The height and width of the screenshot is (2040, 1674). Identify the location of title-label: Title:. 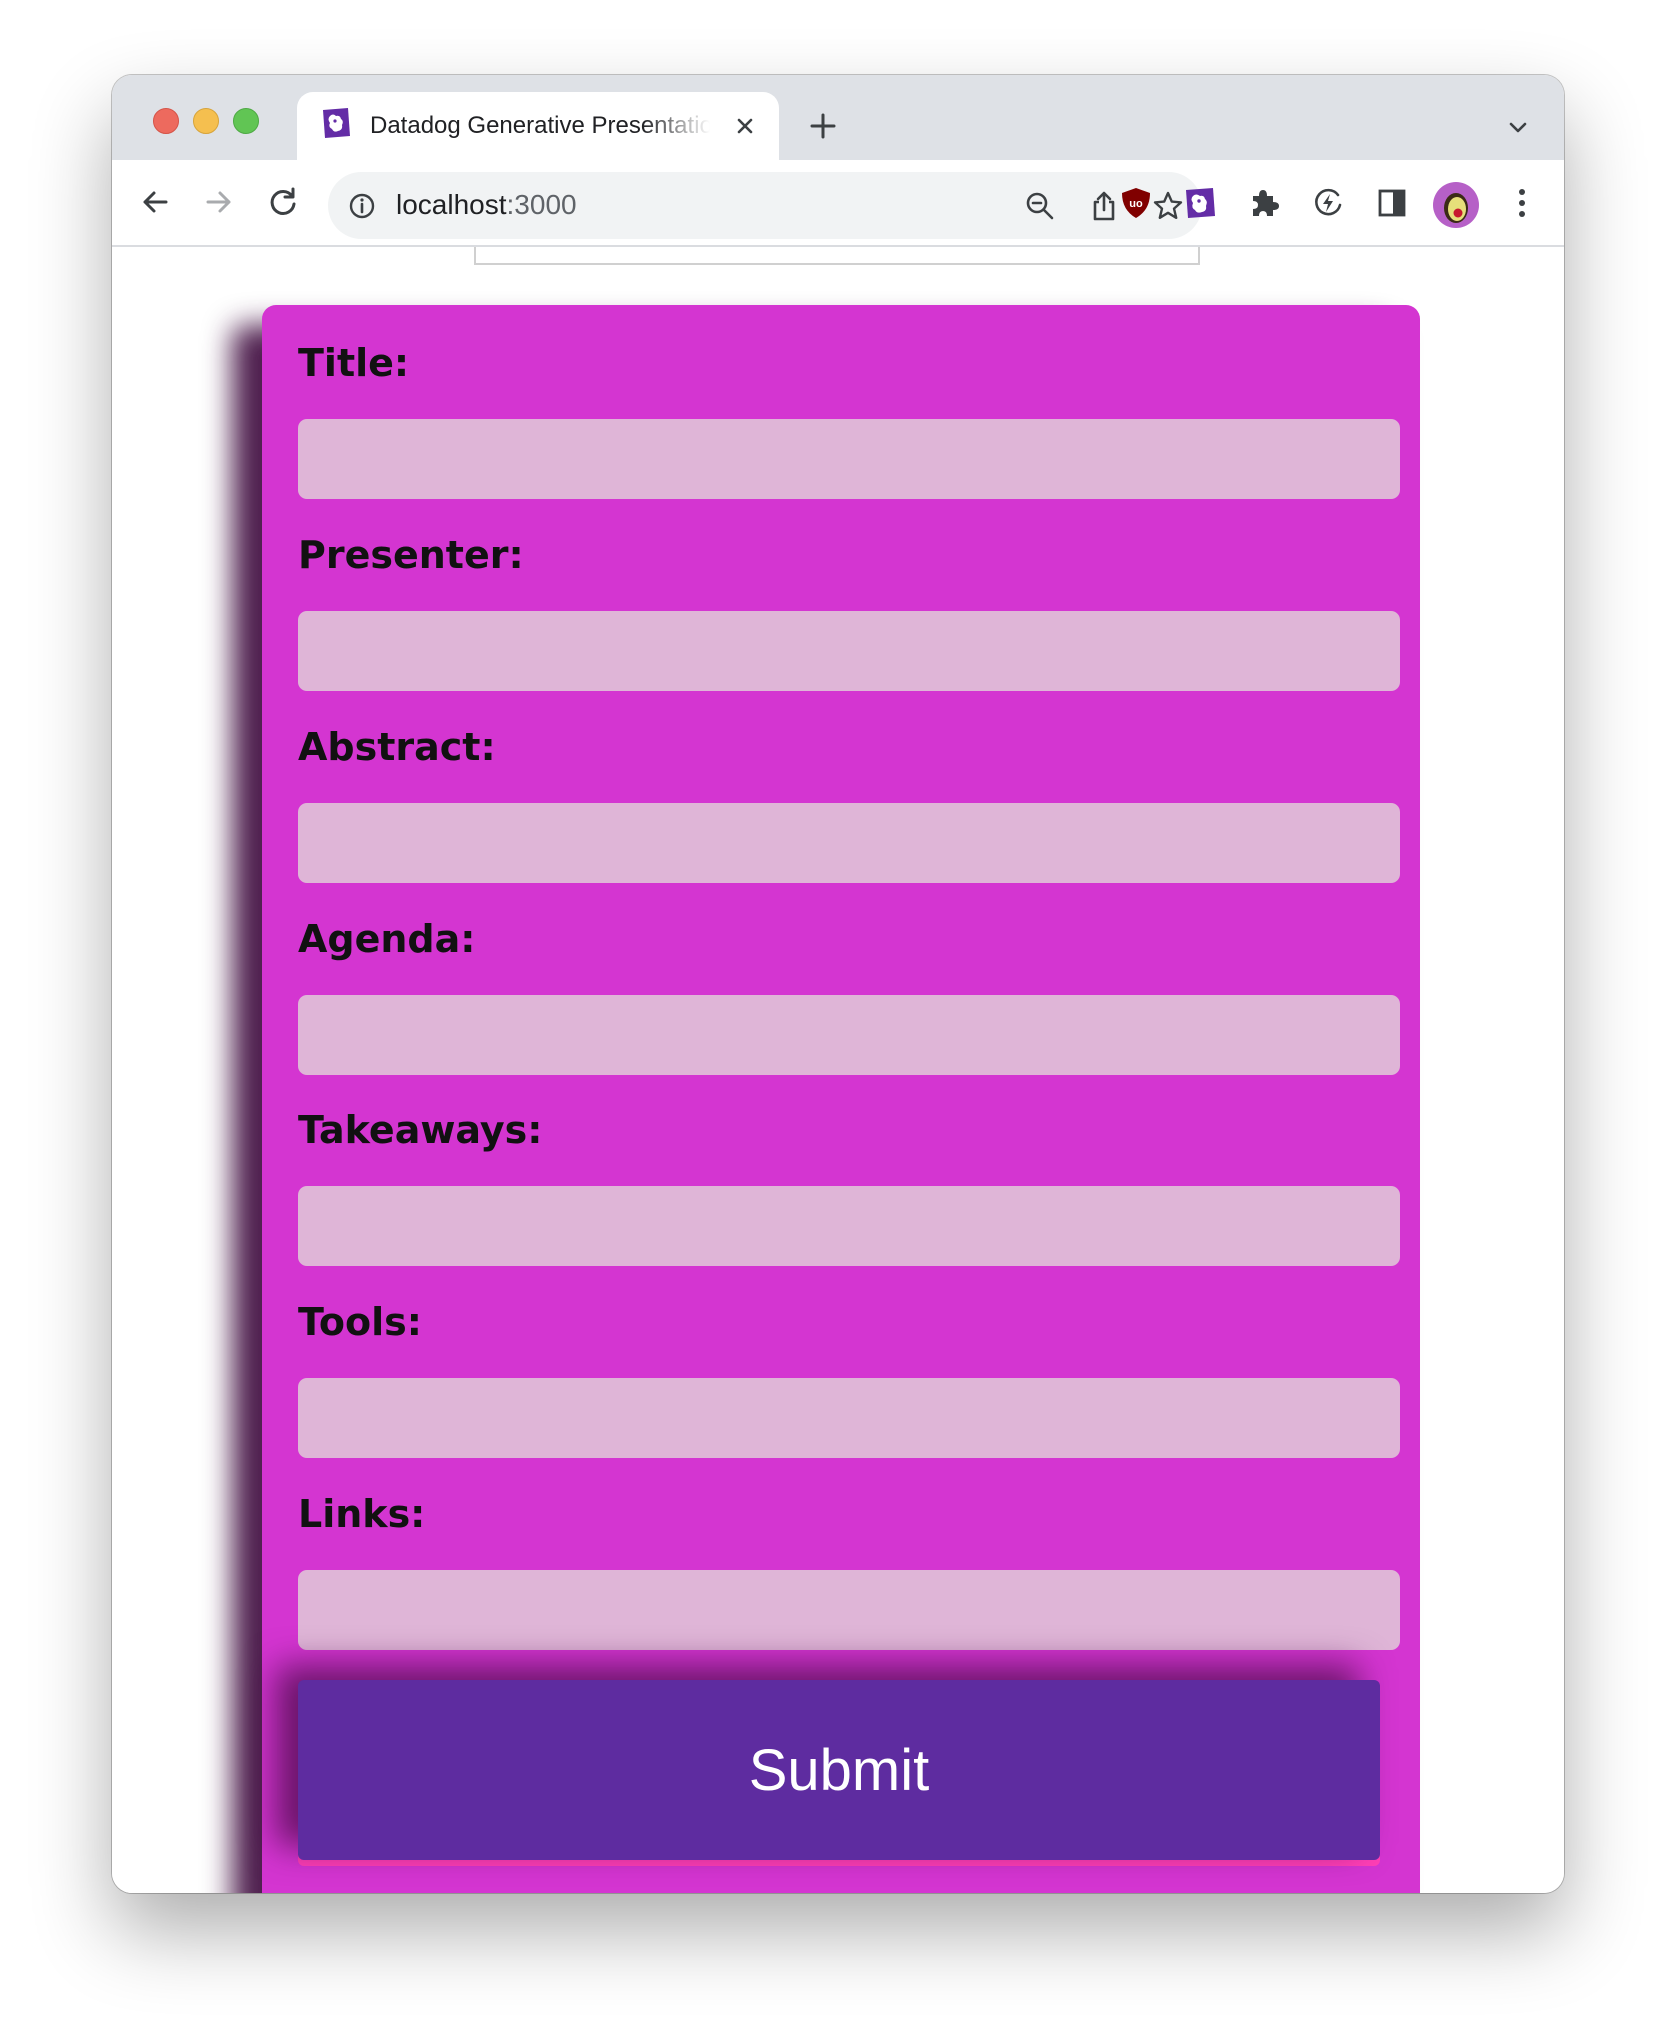
(354, 363).